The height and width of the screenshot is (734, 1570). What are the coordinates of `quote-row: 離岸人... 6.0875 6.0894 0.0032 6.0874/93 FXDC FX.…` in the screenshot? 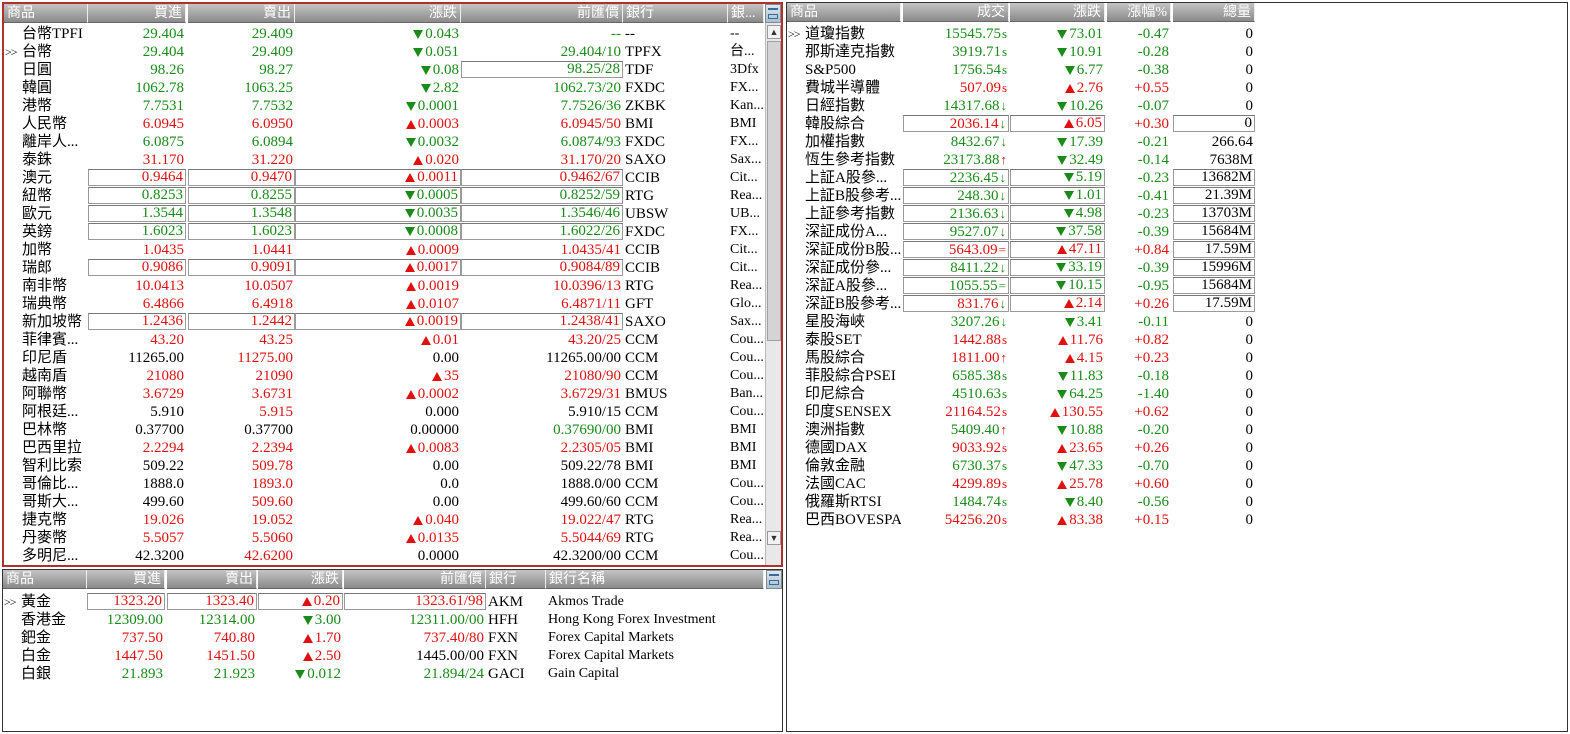 It's located at (392, 142).